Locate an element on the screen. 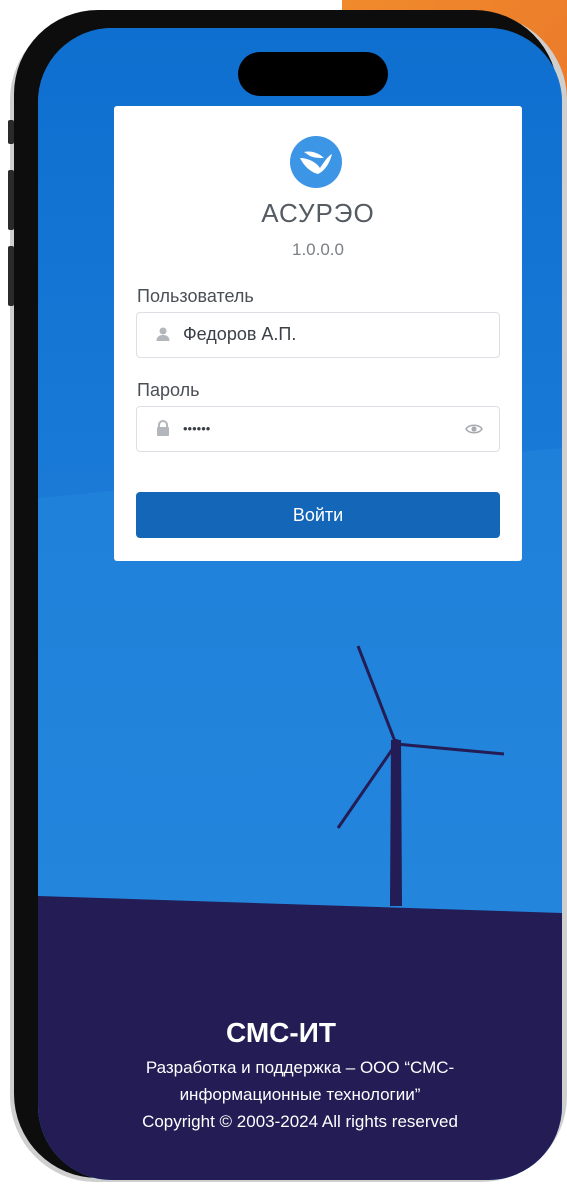 The width and height of the screenshot is (567, 1187). username-field: Федоров А.П. is located at coordinates (318, 335).